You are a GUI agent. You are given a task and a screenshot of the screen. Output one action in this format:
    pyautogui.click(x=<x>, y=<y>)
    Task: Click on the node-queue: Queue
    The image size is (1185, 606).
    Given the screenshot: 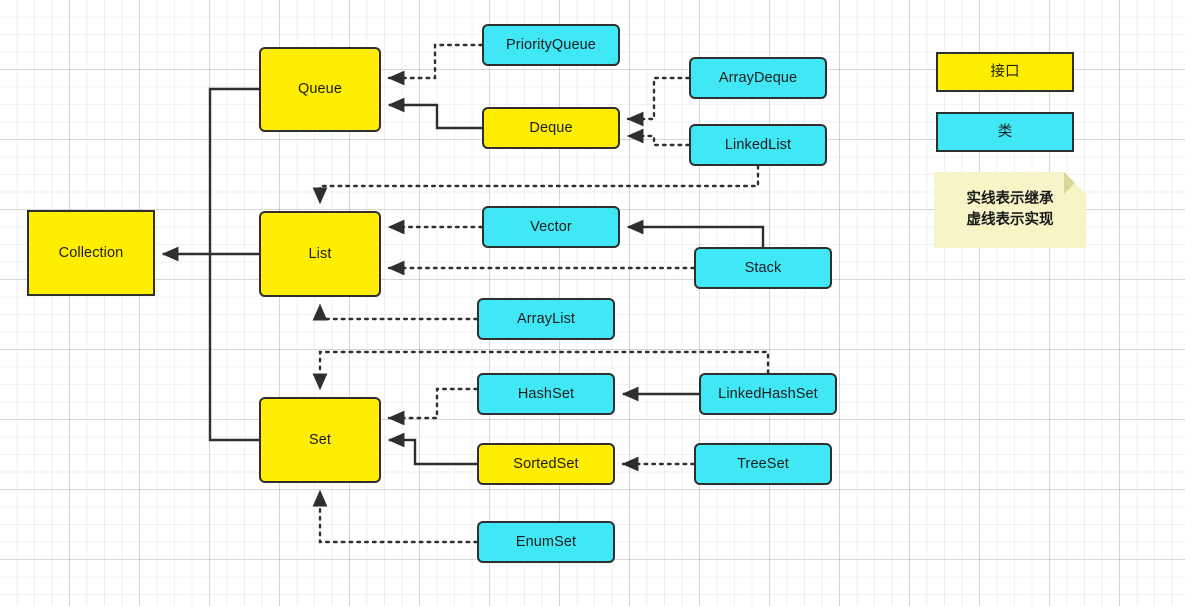 What is the action you would take?
    pyautogui.click(x=320, y=89)
    